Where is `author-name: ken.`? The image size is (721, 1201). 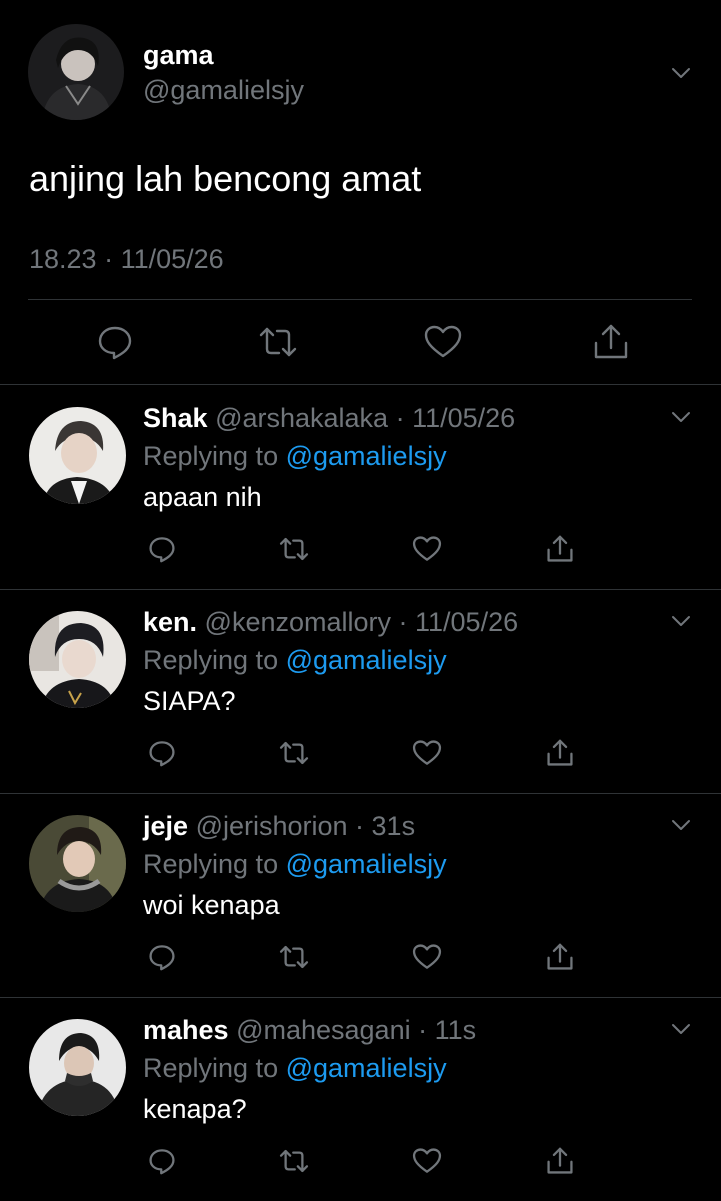 author-name: ken. is located at coordinates (170, 622).